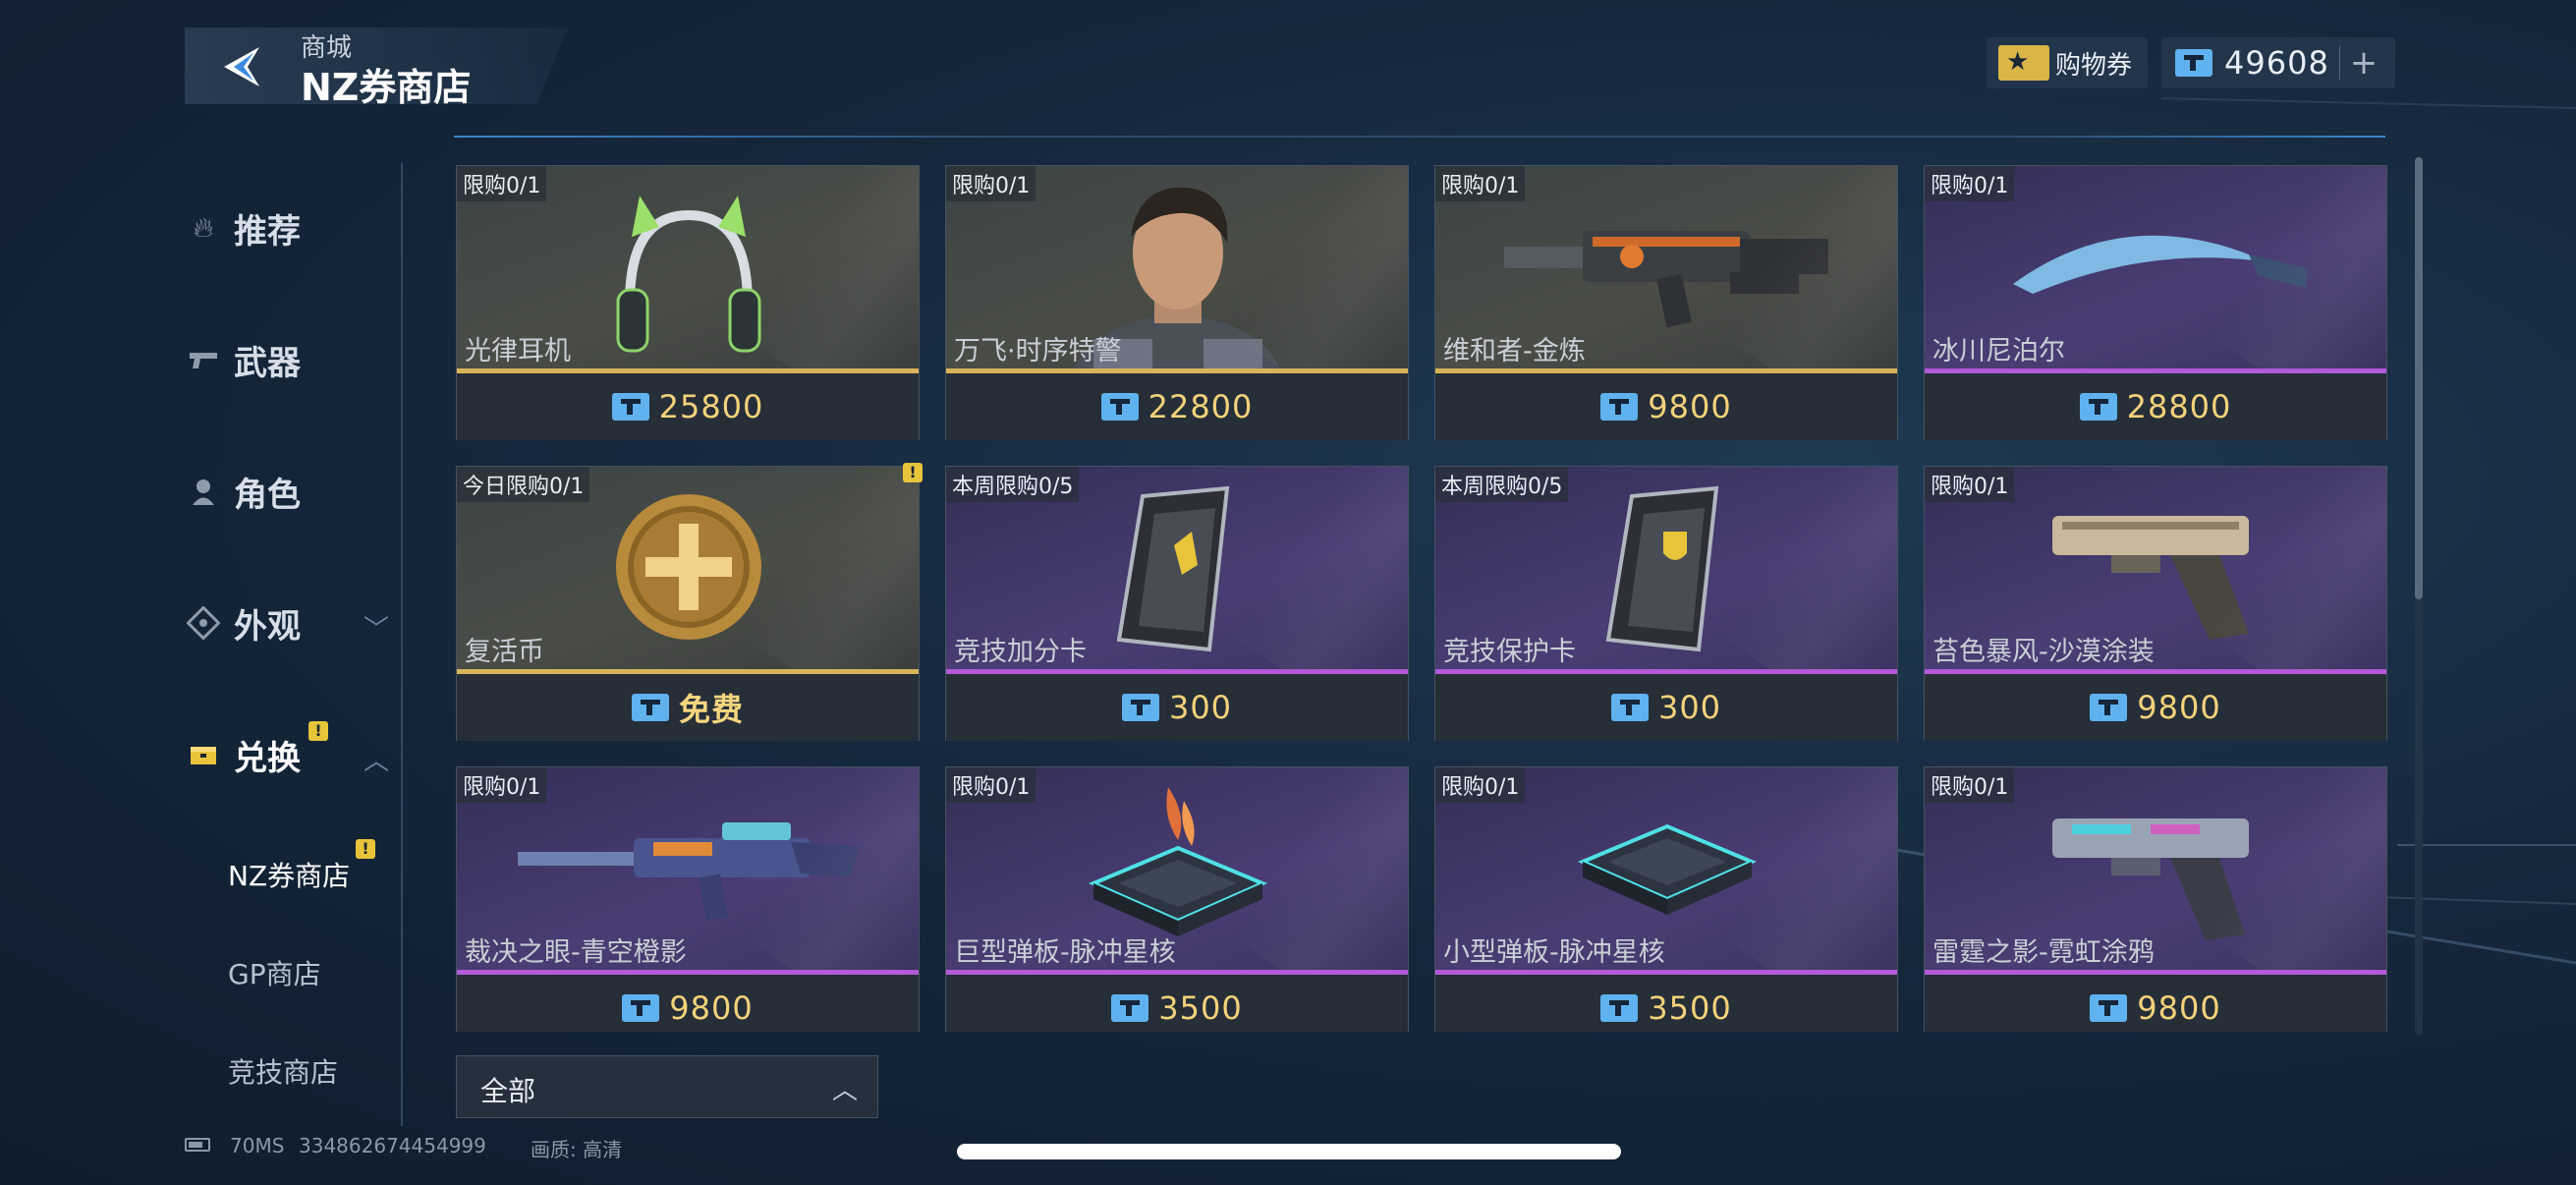  Describe the element at coordinates (377, 761) in the screenshot. I see `chevron-up-icon: ︿` at that location.